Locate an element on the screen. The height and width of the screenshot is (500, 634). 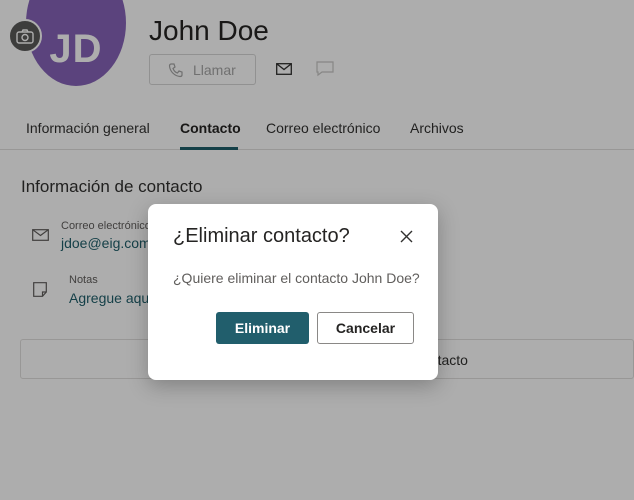
close-dialog-button is located at coordinates (406, 236).